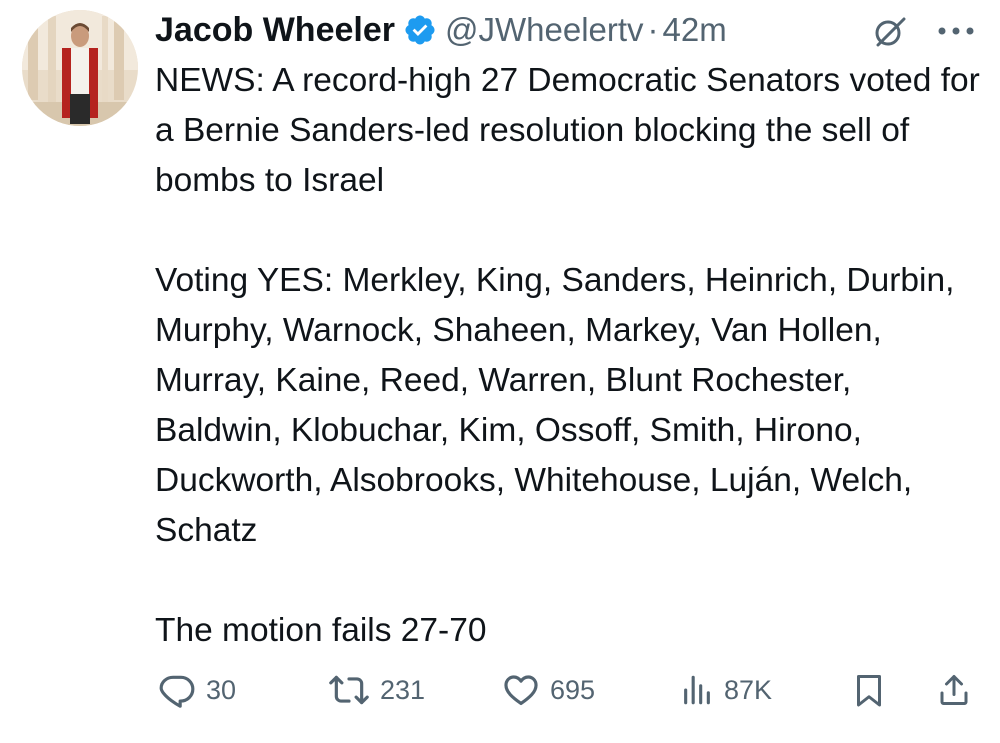  Describe the element at coordinates (573, 689) in the screenshot. I see `like-count: 695` at that location.